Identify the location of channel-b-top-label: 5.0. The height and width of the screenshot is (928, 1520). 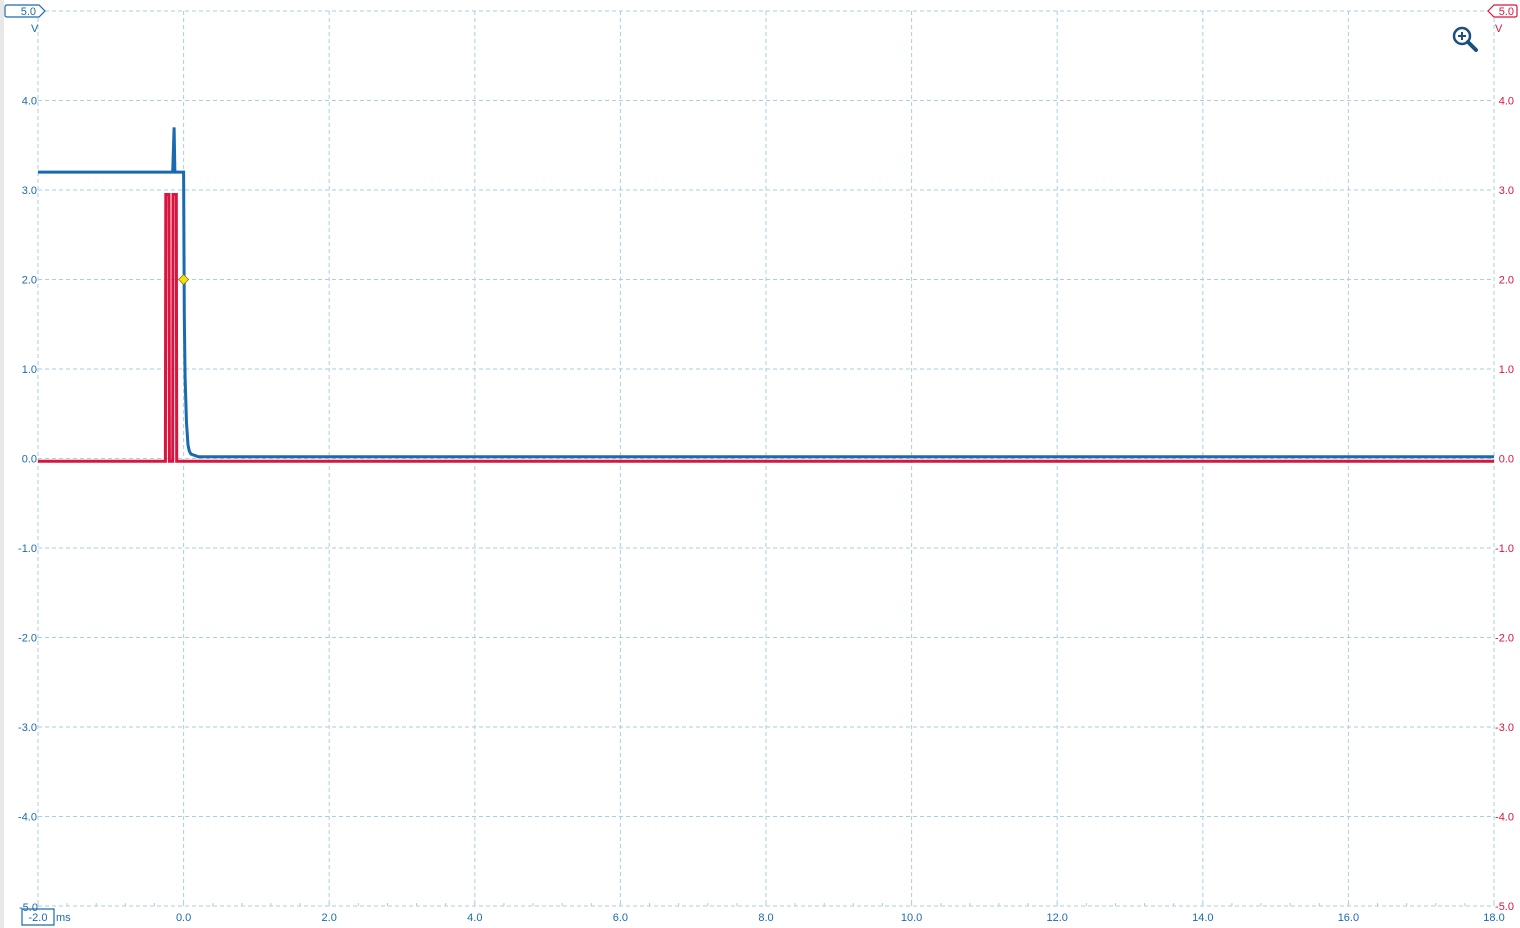
(1506, 12).